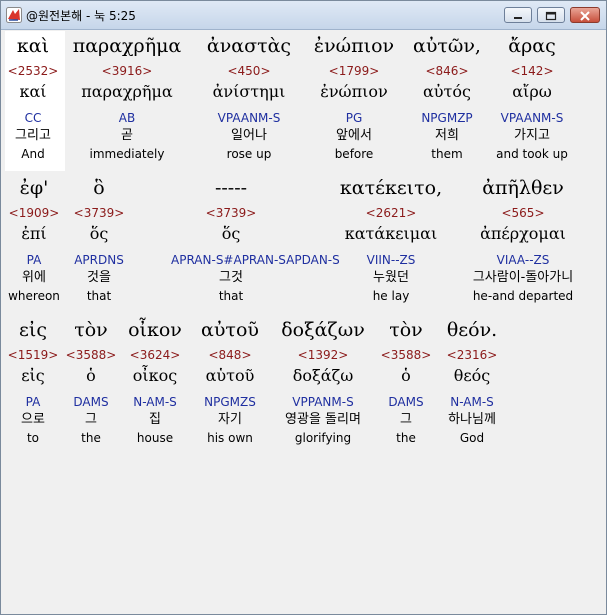 The image size is (607, 615). I want to click on lexical-form: αἴρω, so click(532, 91).